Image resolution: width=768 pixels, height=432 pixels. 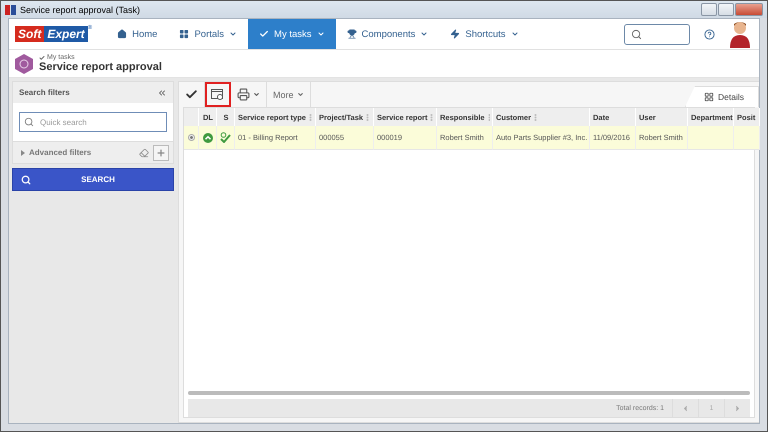 I want to click on eraser-icon, so click(x=144, y=153).